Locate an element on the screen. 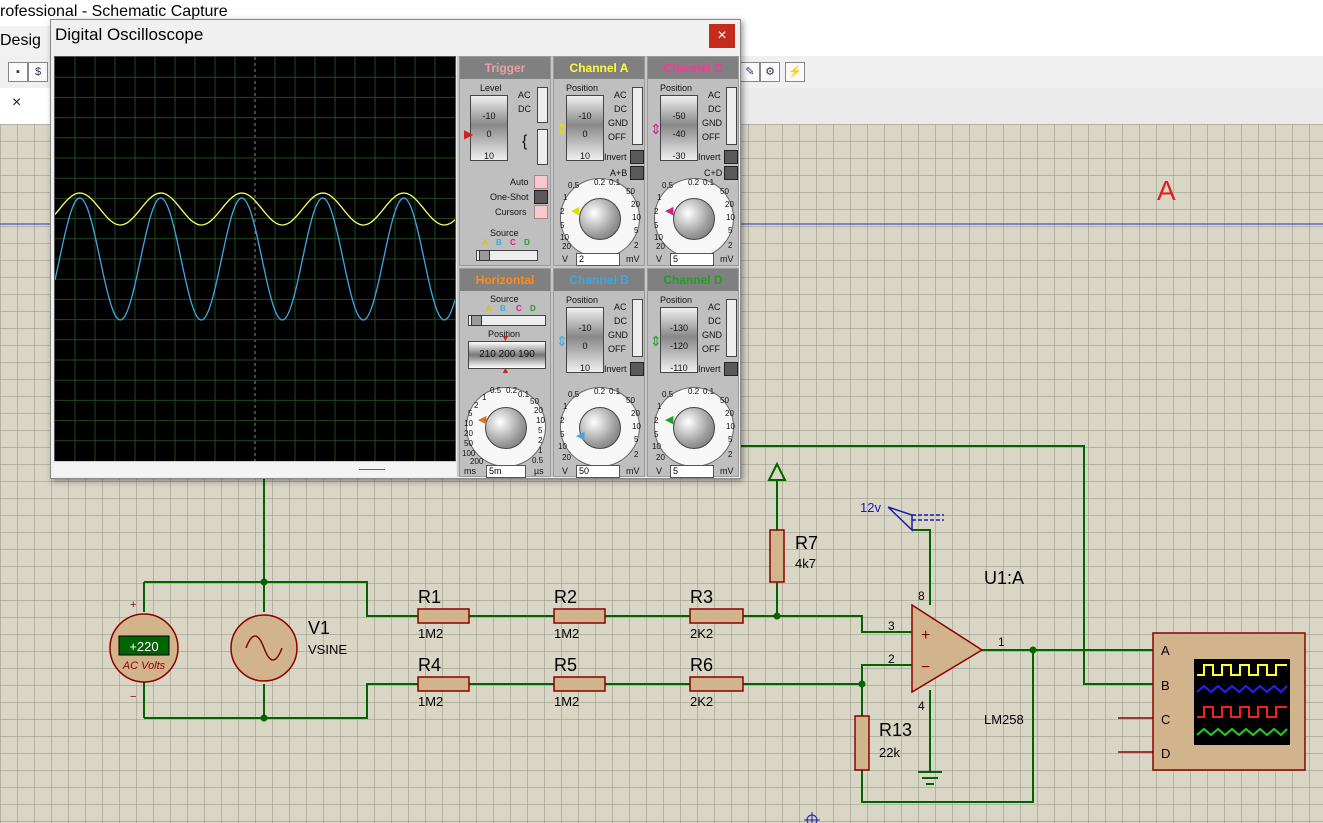 This screenshot has width=1323, height=823. edge-switch is located at coordinates (542, 147).